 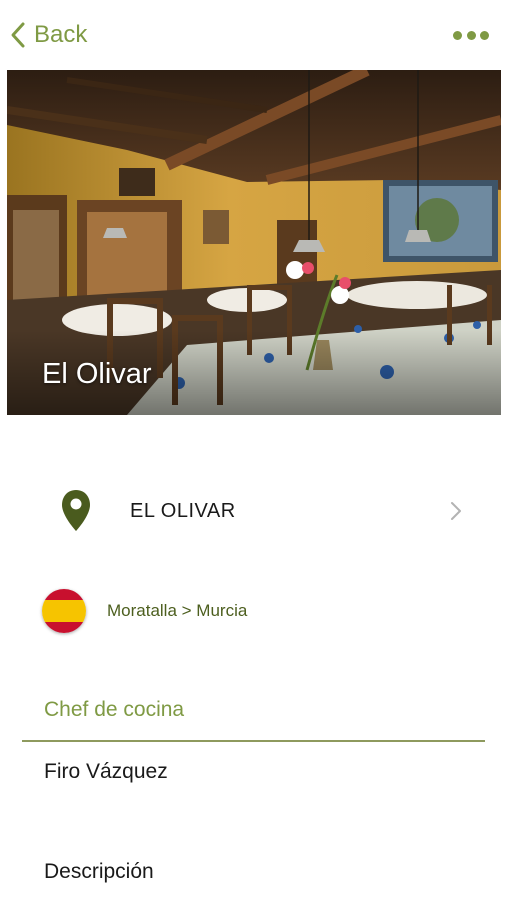 What do you see at coordinates (177, 610) in the screenshot?
I see `region-breadcrumb: Moratalla > Murcia` at bounding box center [177, 610].